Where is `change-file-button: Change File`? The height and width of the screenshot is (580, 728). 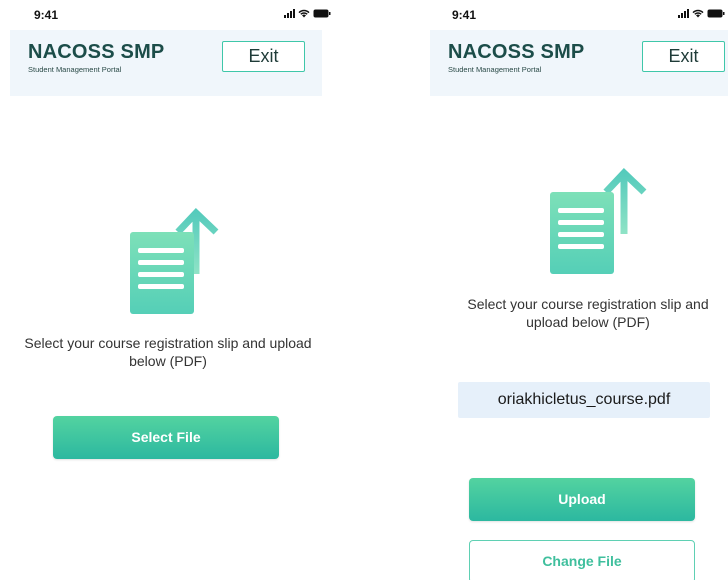
change-file-button: Change File is located at coordinates (582, 560).